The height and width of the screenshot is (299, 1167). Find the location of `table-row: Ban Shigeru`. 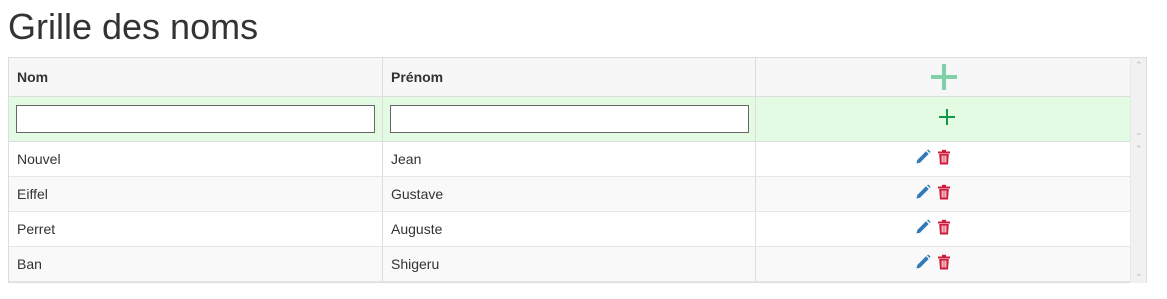

table-row: Ban Shigeru is located at coordinates (570, 264).